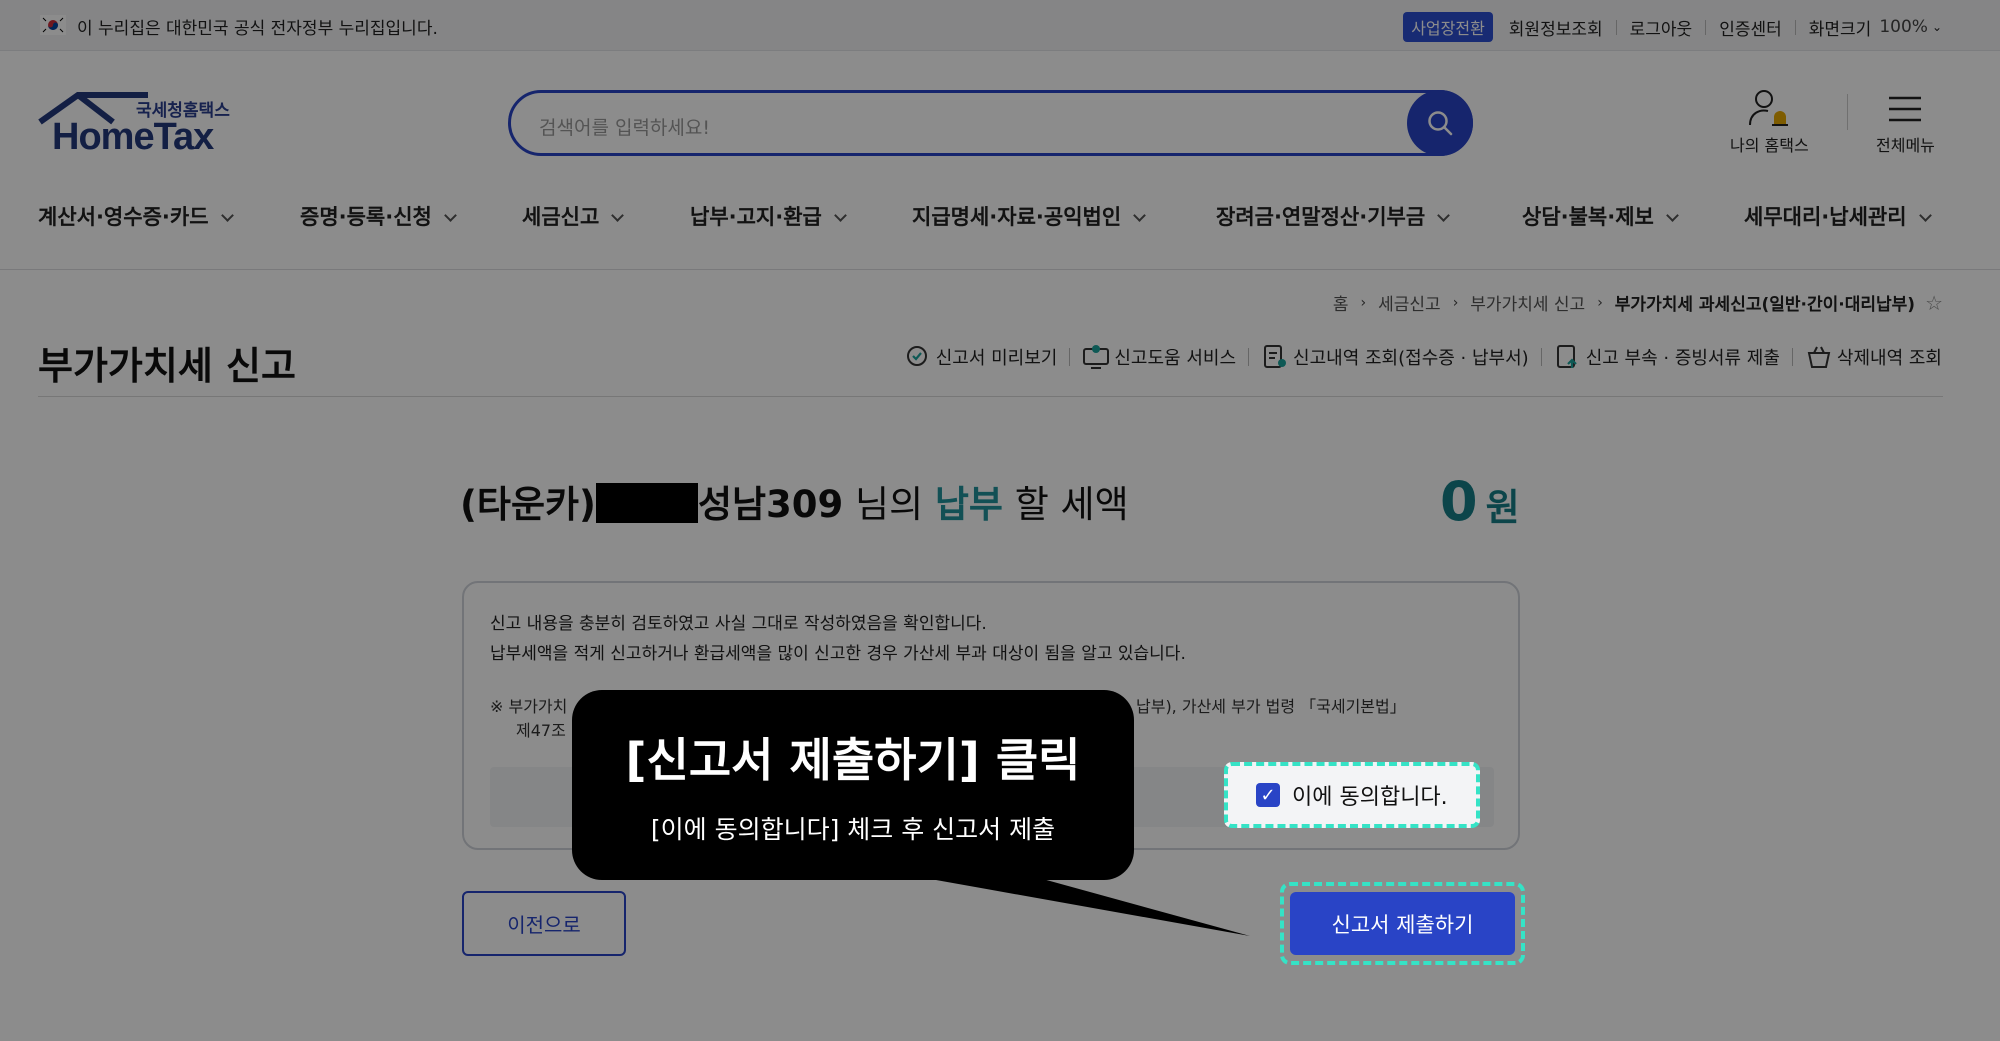 Image resolution: width=2000 pixels, height=1041 pixels. I want to click on callout-subtitle: [이에 동의합니다] 체크 후 신고서 제출, so click(853, 829).